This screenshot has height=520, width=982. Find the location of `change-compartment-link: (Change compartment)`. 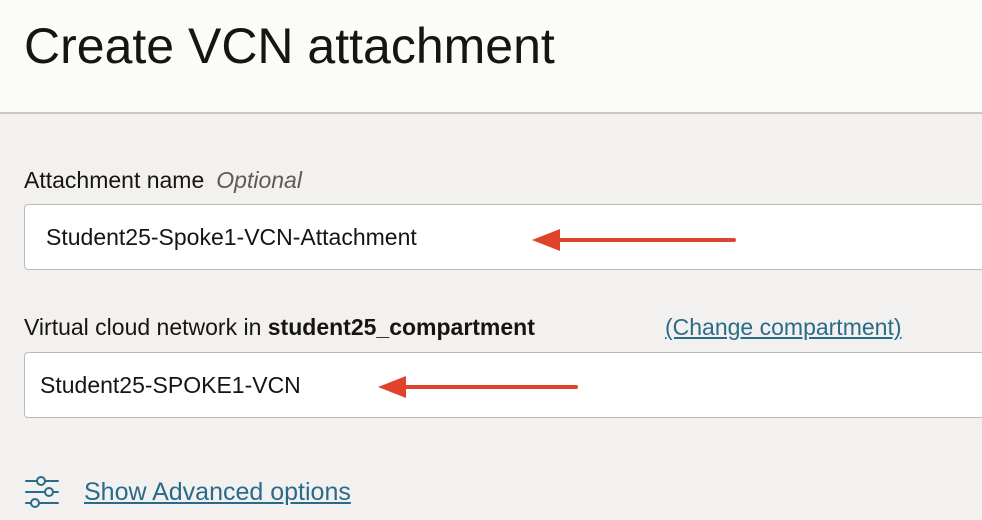

change-compartment-link: (Change compartment) is located at coordinates (783, 327).